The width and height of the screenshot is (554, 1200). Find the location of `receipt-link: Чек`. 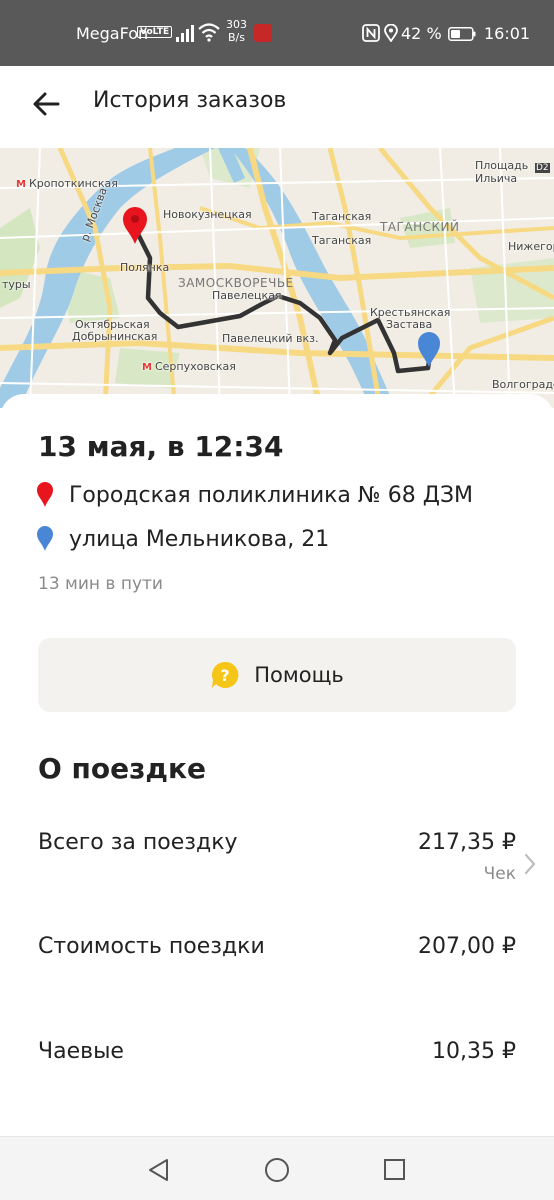

receipt-link: Чек is located at coordinates (500, 874).